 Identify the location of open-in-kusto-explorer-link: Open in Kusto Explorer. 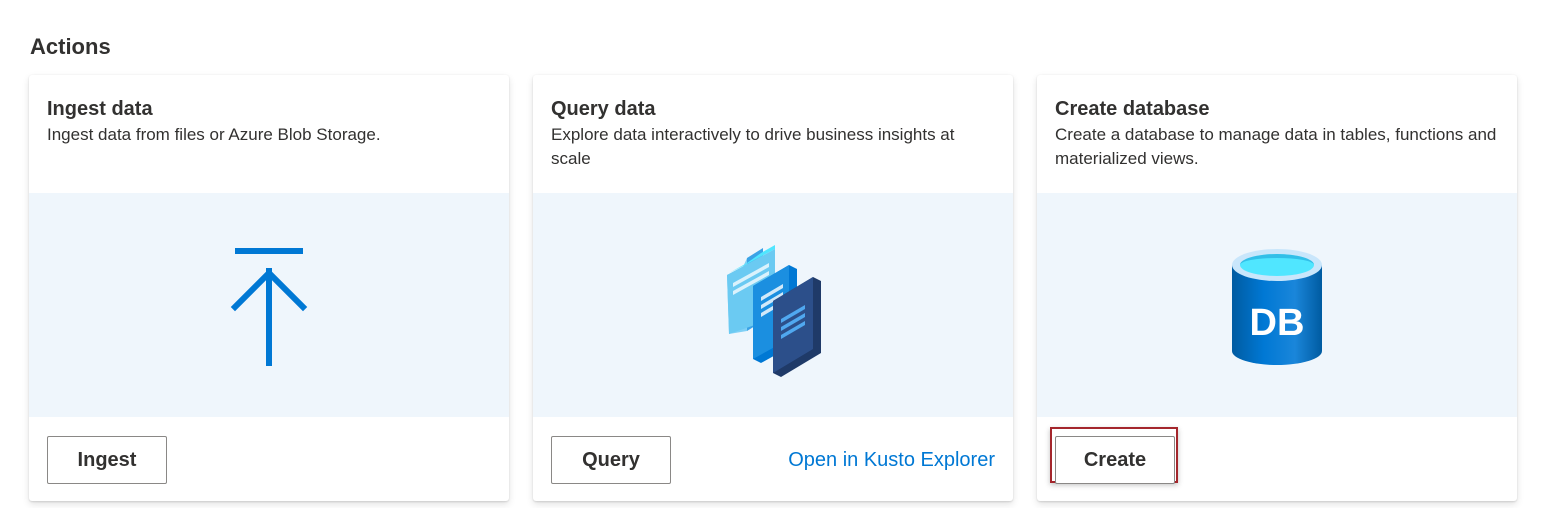
(891, 460).